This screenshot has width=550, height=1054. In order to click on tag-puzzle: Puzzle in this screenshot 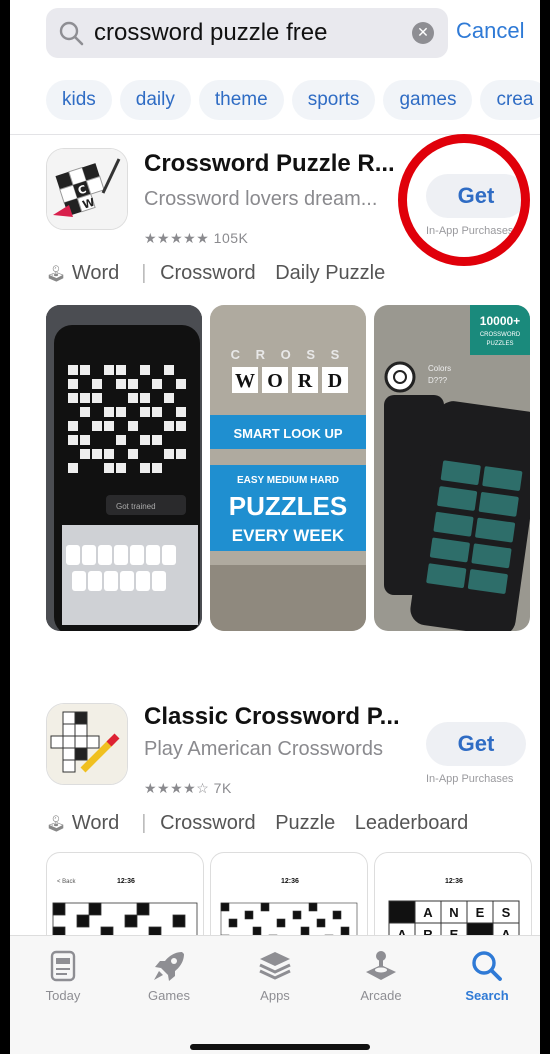, I will do `click(305, 823)`.